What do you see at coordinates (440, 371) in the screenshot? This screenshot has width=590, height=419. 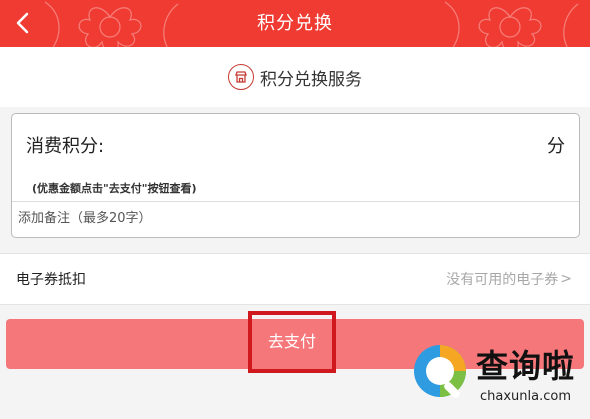 I see `magnifier-logo-icon` at bounding box center [440, 371].